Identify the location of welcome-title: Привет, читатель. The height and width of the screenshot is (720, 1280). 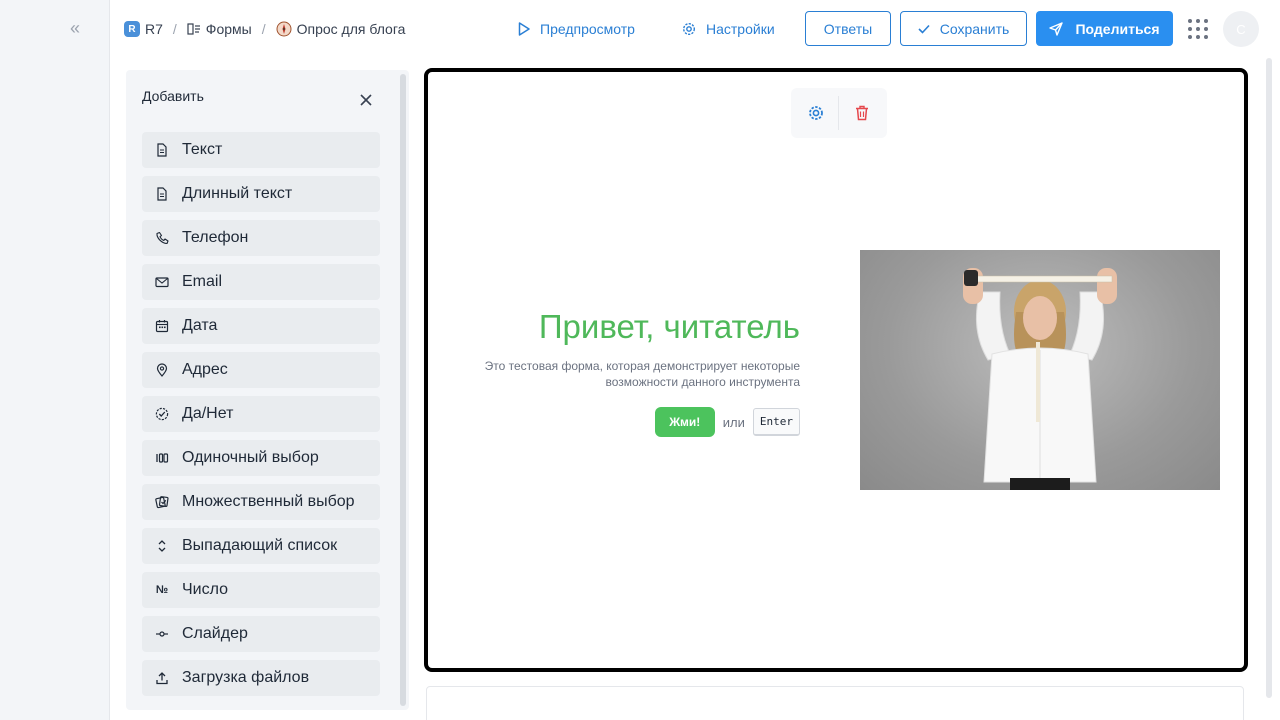
(634, 327).